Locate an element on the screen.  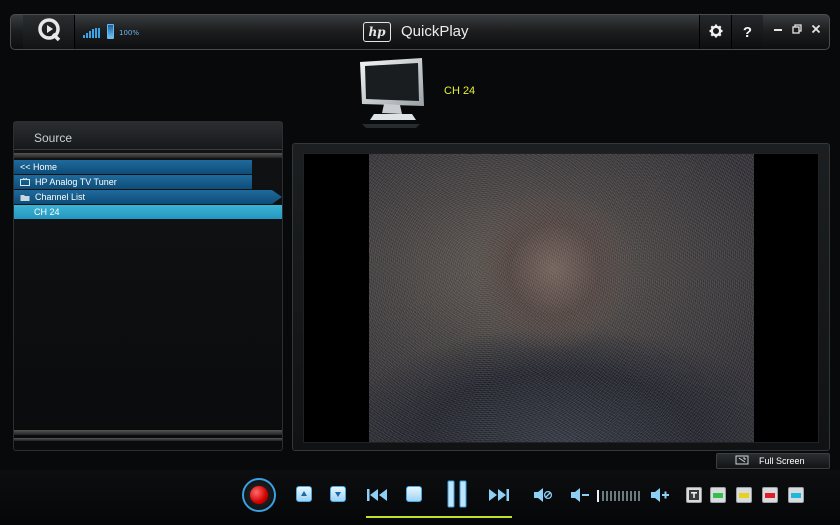
current-channel-label: CH 24 is located at coordinates (460, 91).